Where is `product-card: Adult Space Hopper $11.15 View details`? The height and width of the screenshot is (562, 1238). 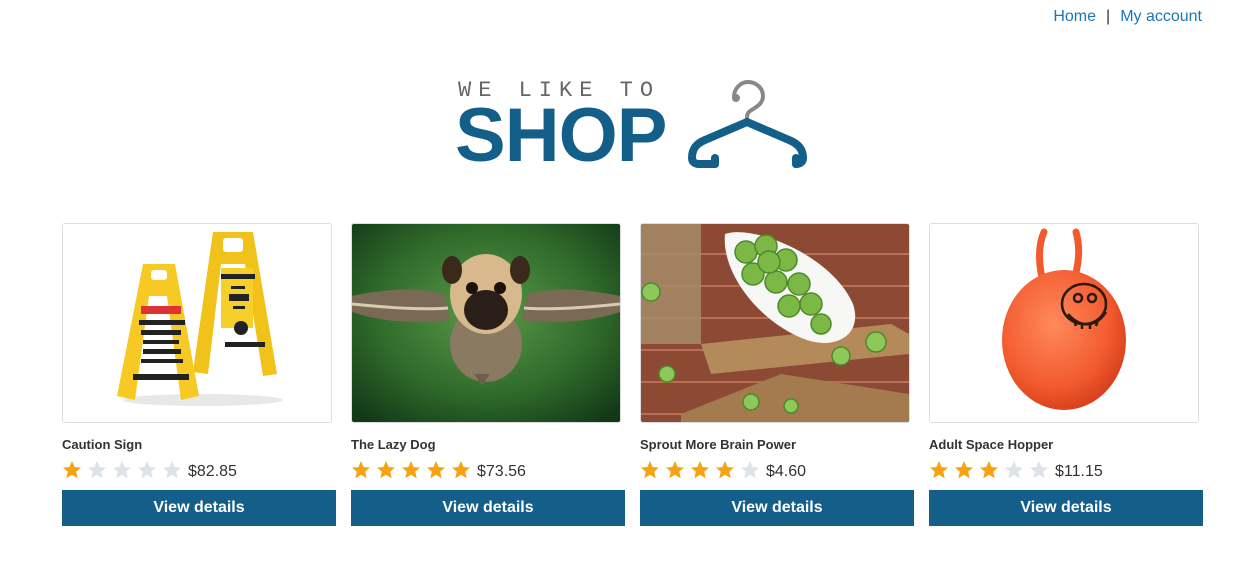 product-card: Adult Space Hopper $11.15 View details is located at coordinates (1066, 374).